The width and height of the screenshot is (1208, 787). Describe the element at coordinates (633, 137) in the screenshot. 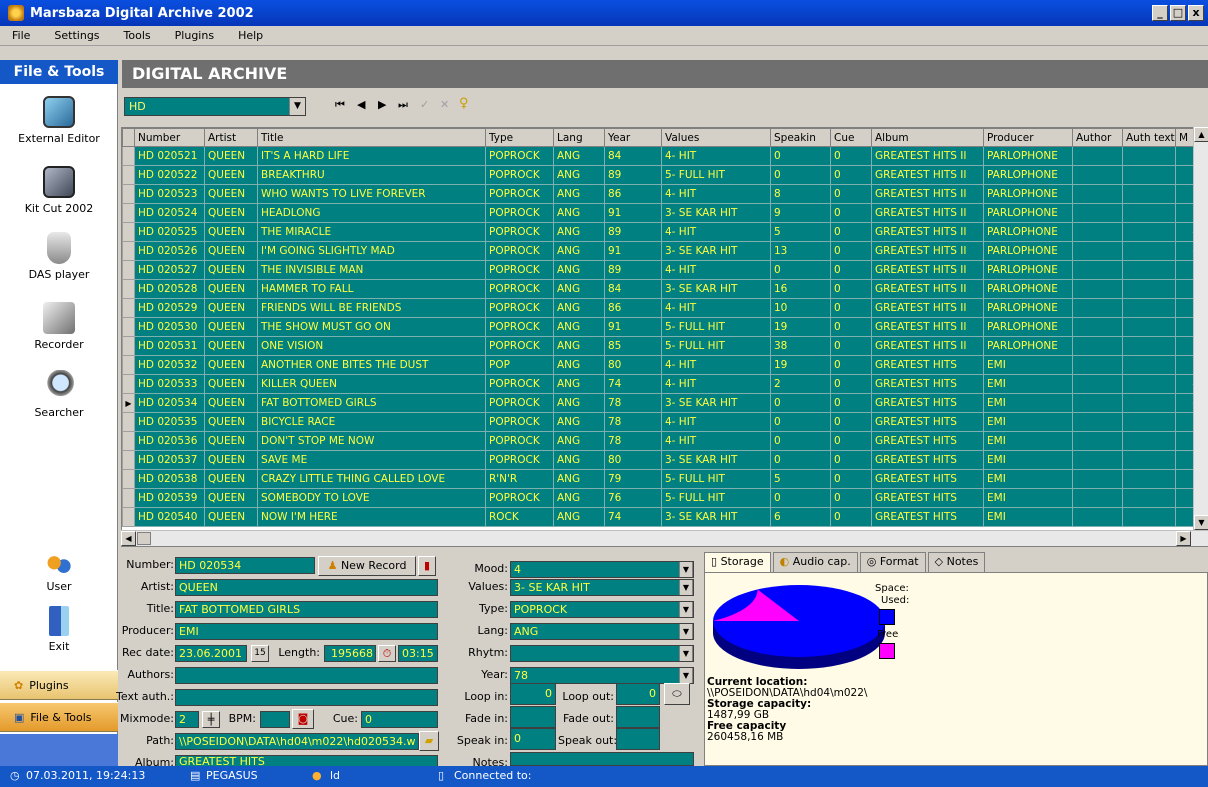

I see `column-header: Year` at that location.